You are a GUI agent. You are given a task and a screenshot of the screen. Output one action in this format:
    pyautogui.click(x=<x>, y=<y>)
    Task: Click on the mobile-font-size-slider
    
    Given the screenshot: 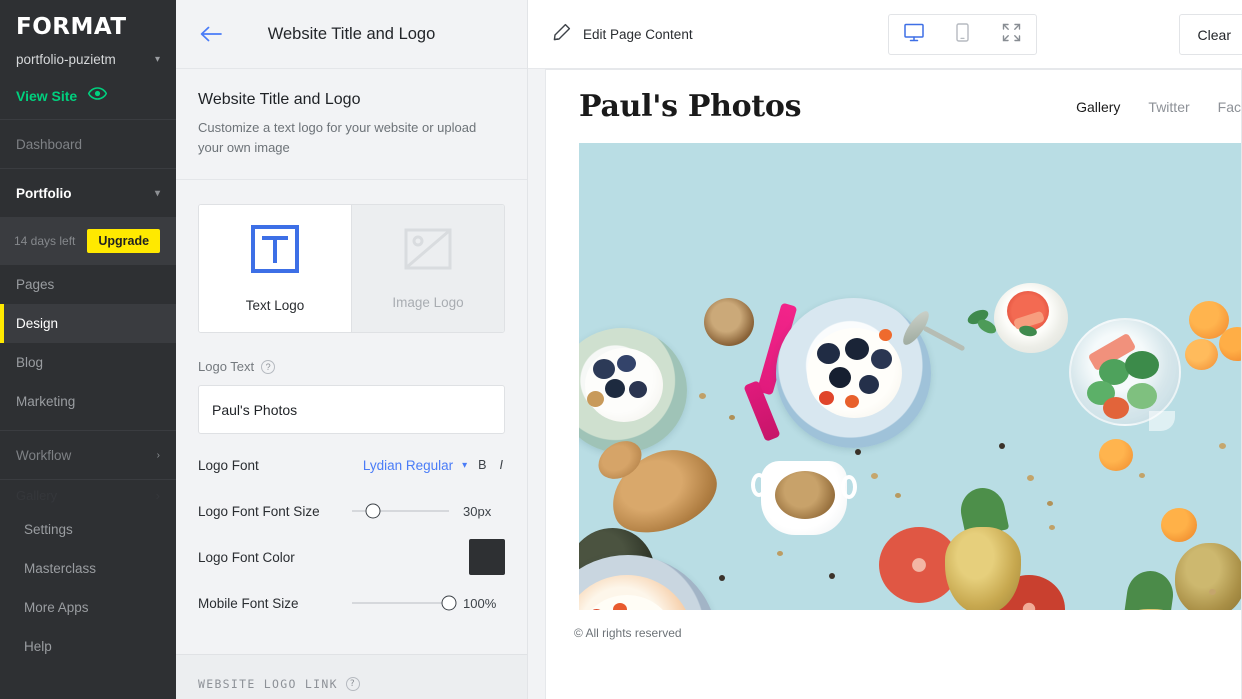 What is the action you would take?
    pyautogui.click(x=404, y=603)
    